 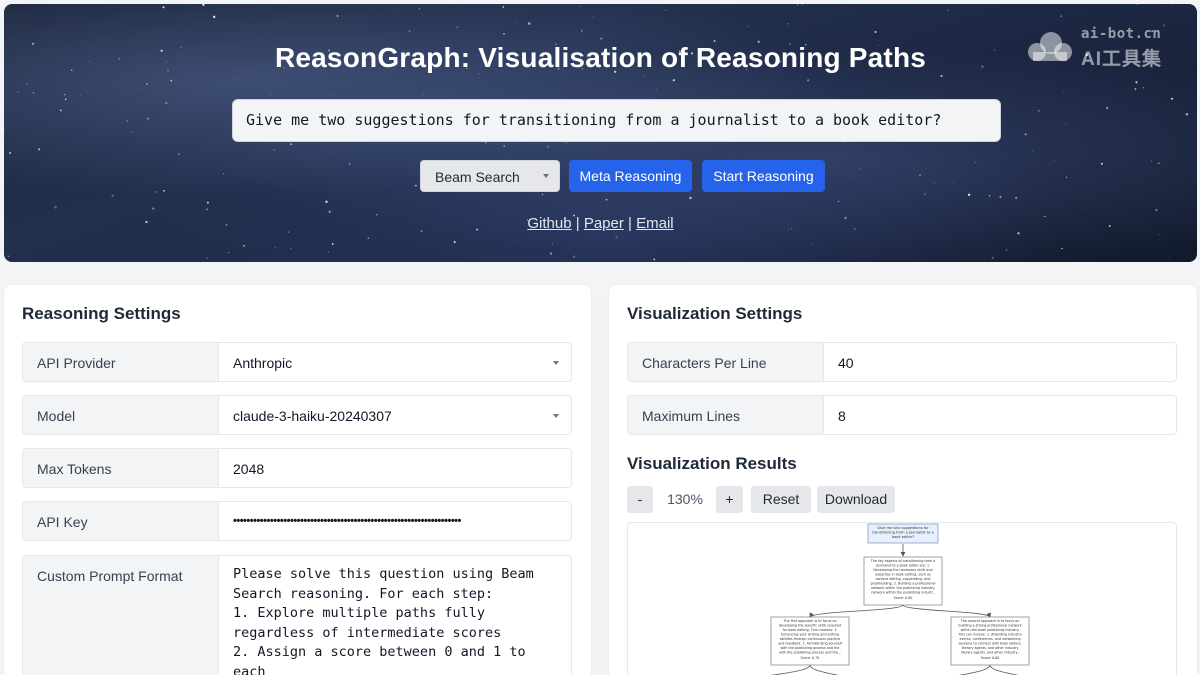 I want to click on github-link: Github, so click(x=549, y=223).